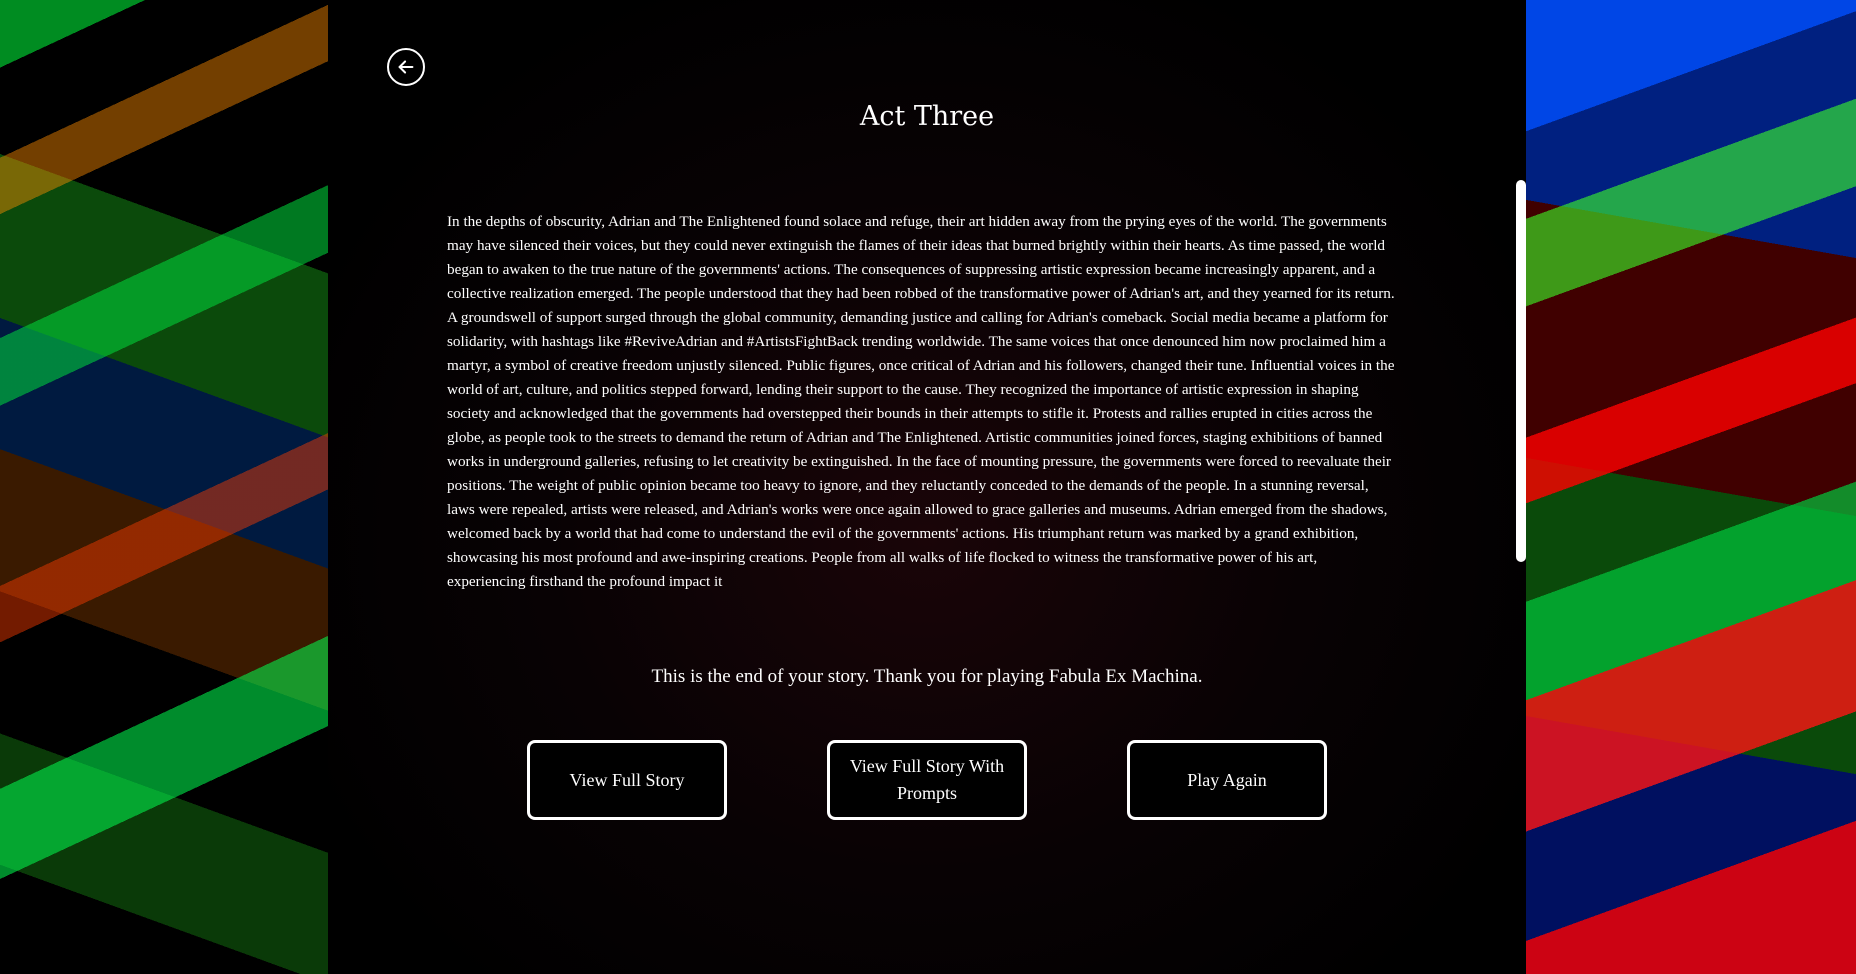  I want to click on play-again-button: Play Again, so click(1227, 780).